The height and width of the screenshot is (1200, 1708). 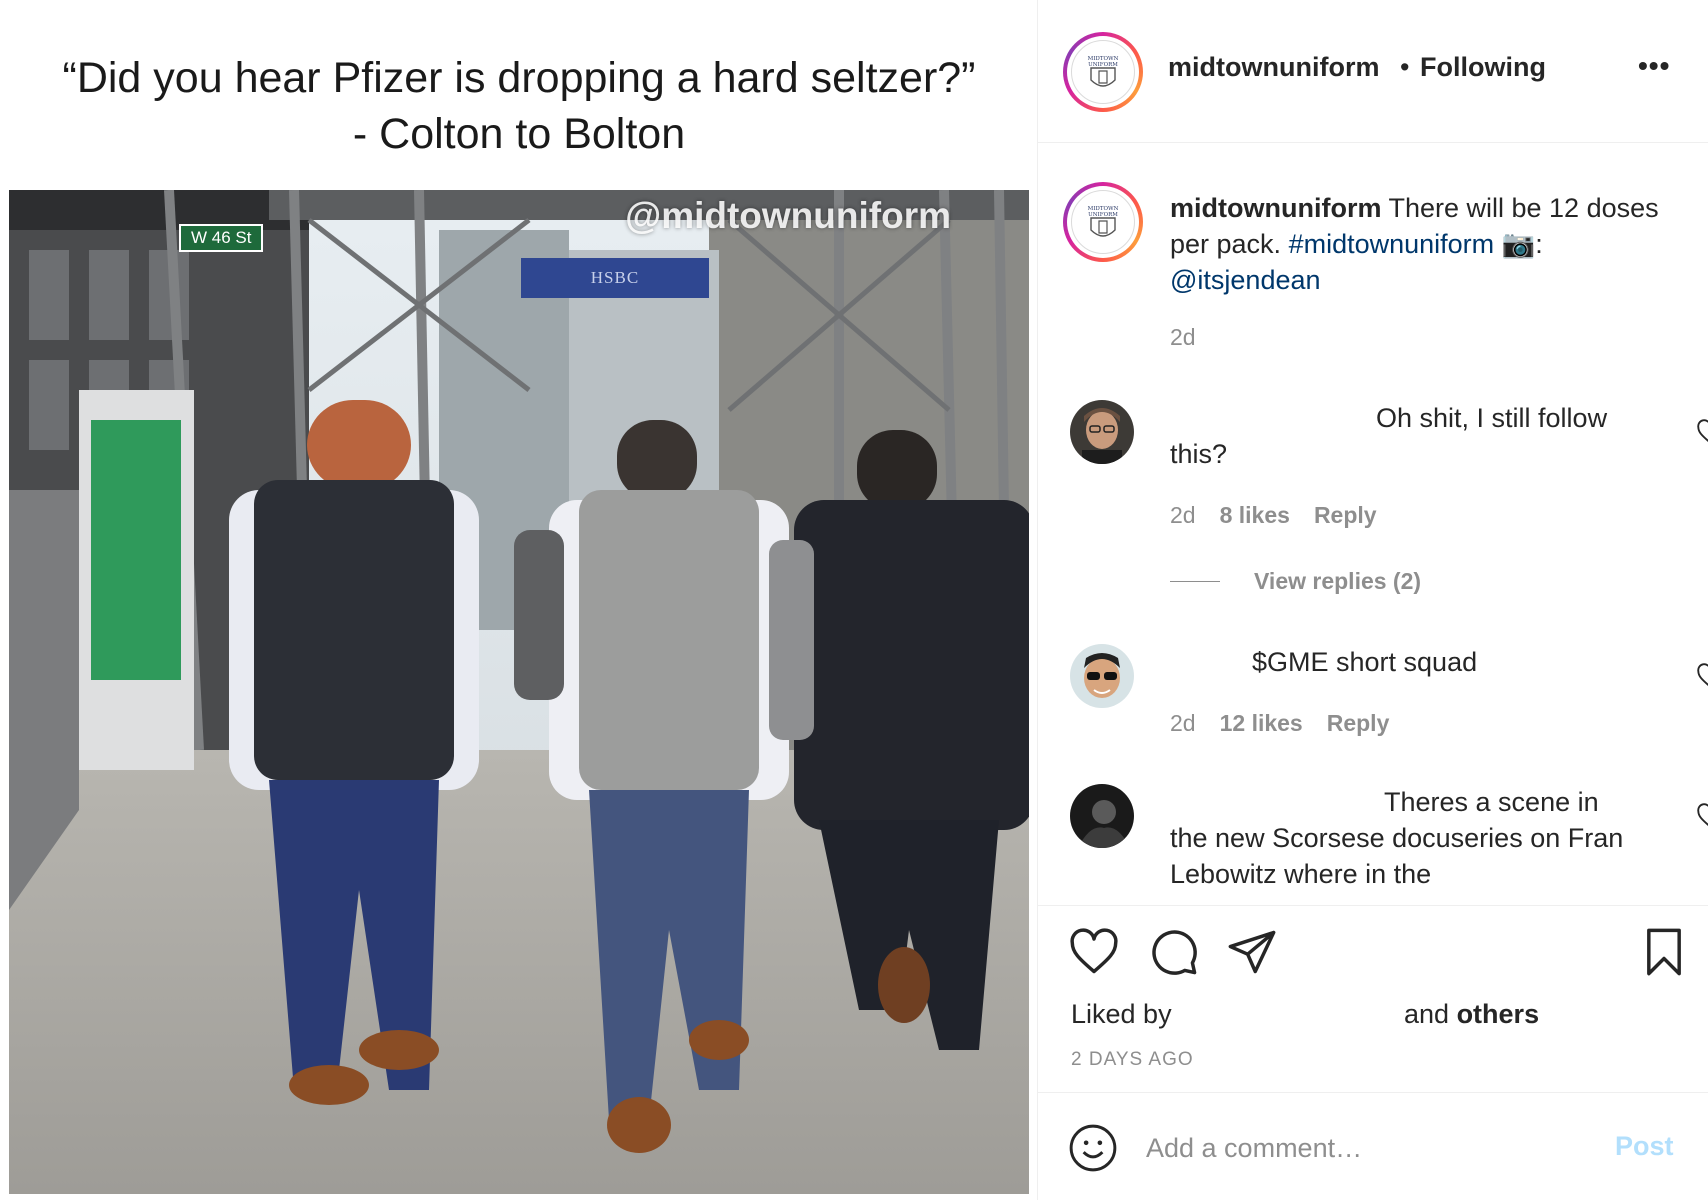 I want to click on author-username: midtownuniform, so click(x=1273, y=67).